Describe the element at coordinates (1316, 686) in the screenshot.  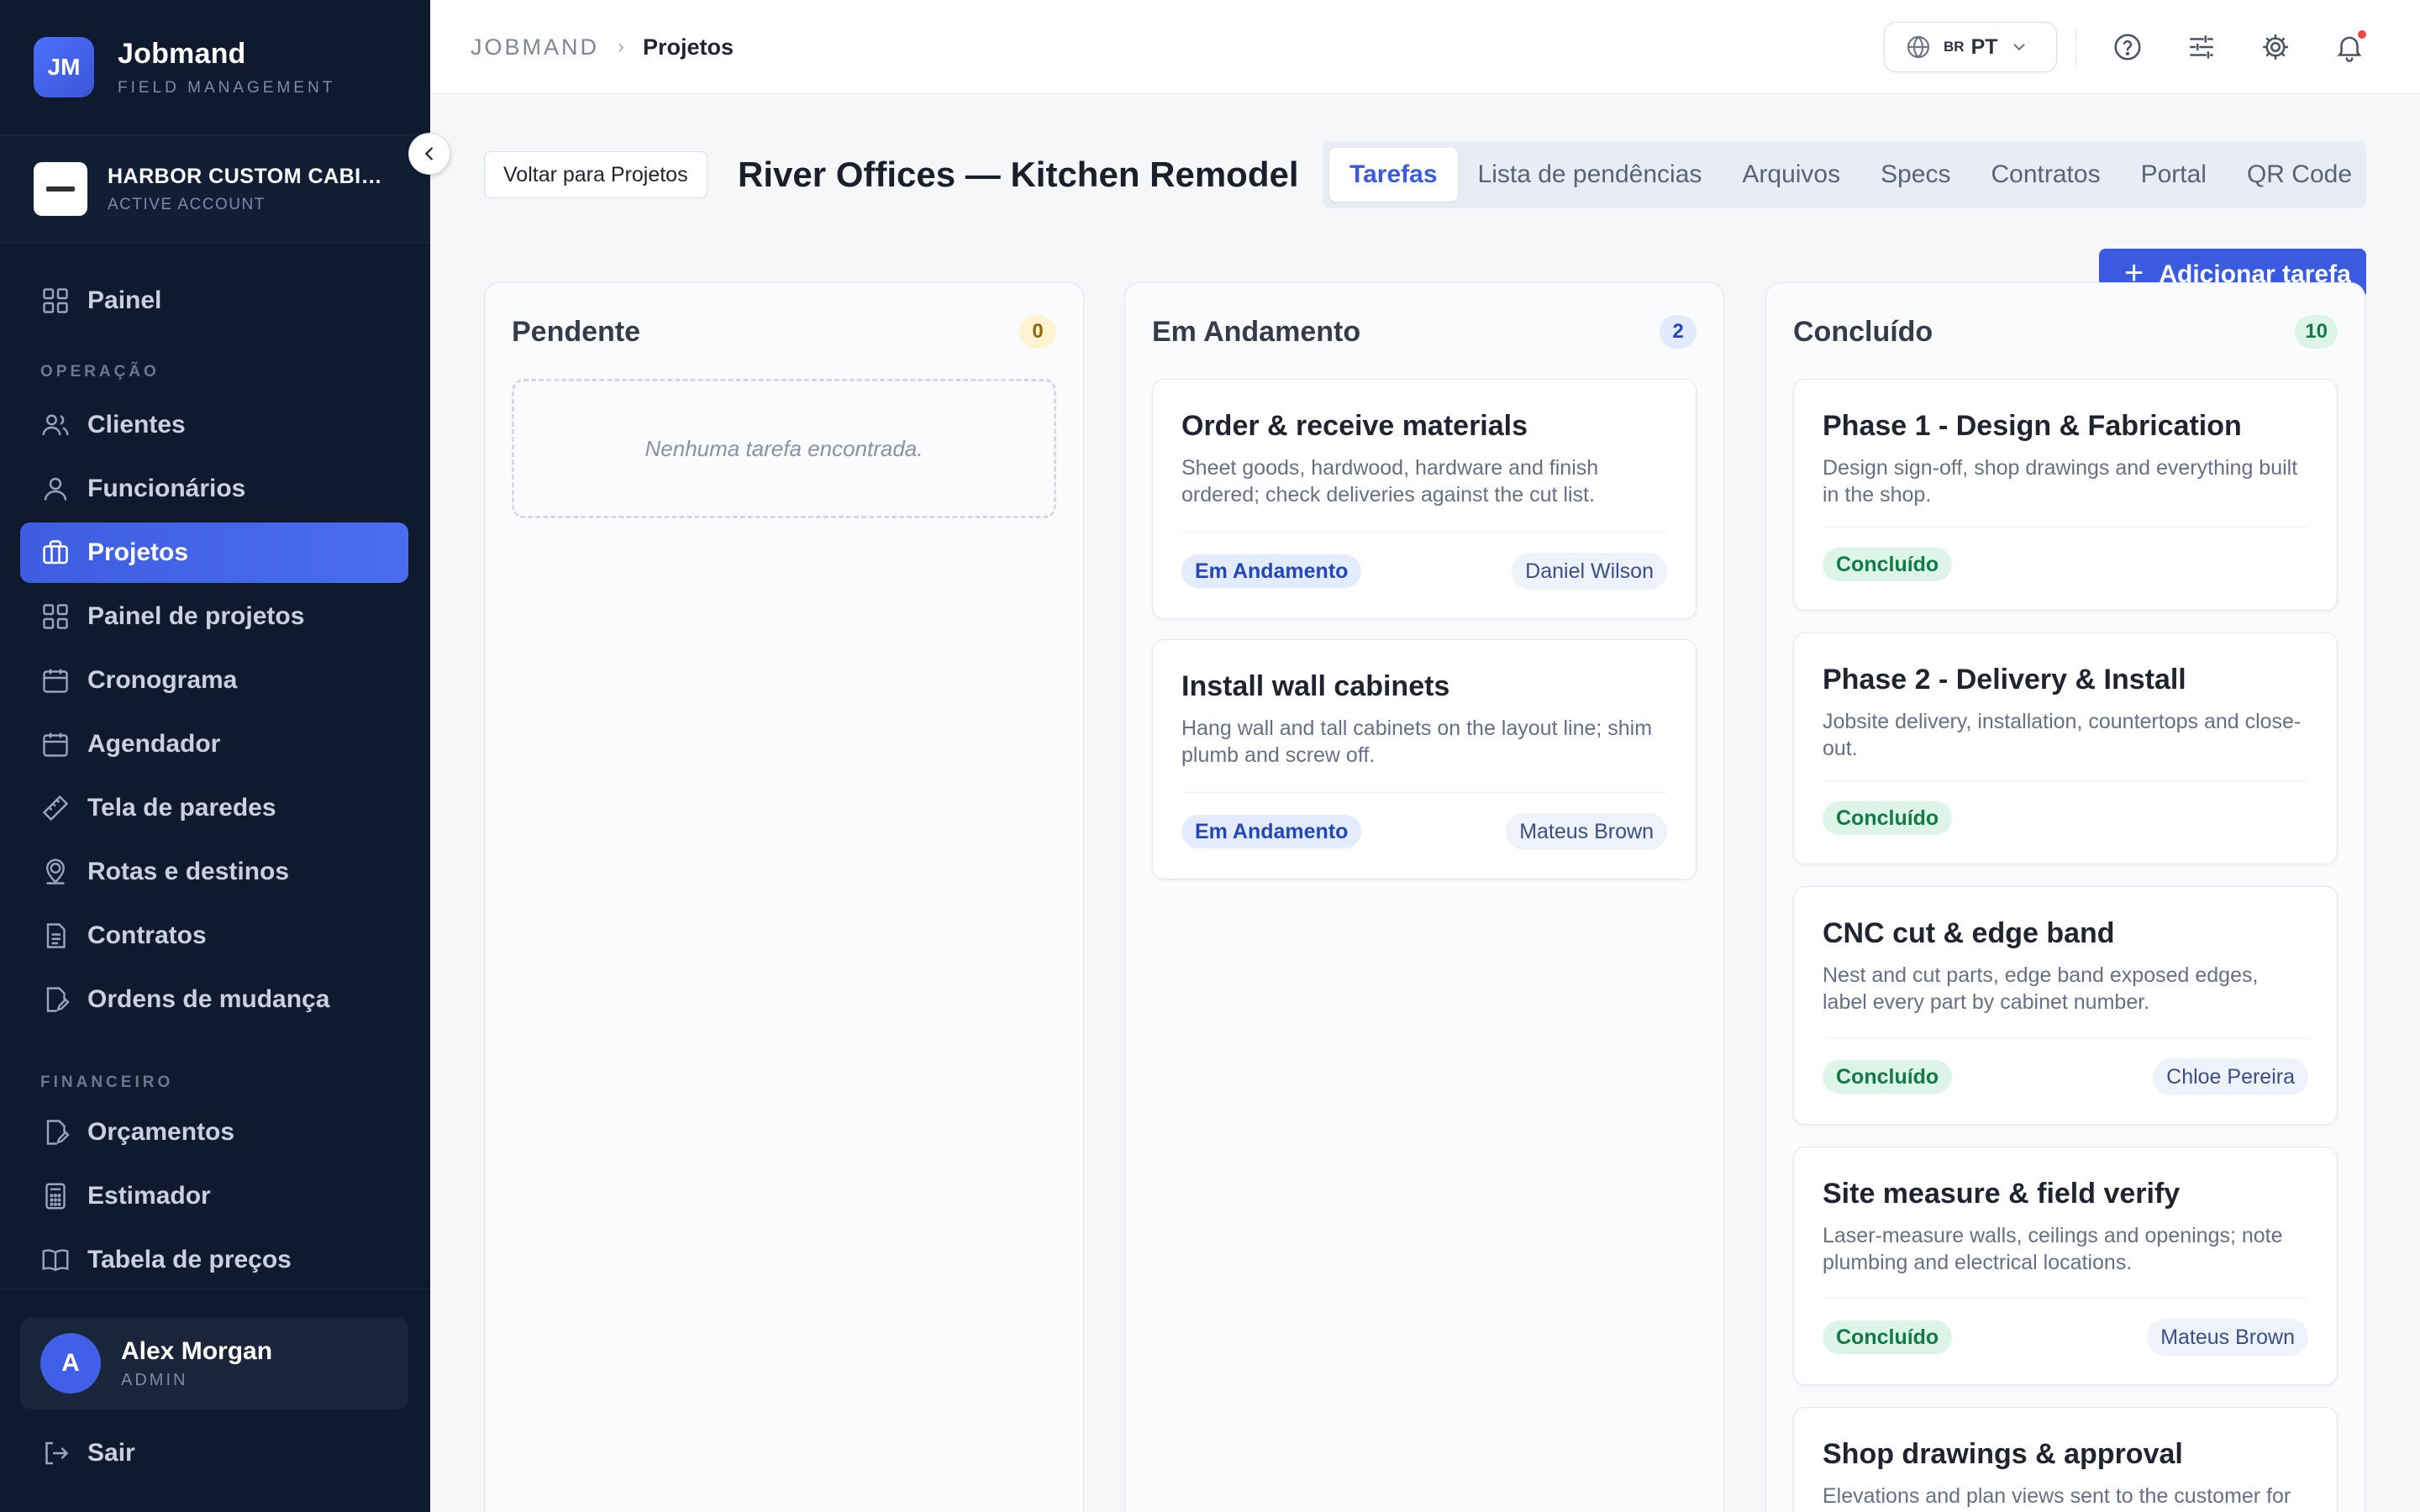
I see `task-title: Install wall cabinets` at that location.